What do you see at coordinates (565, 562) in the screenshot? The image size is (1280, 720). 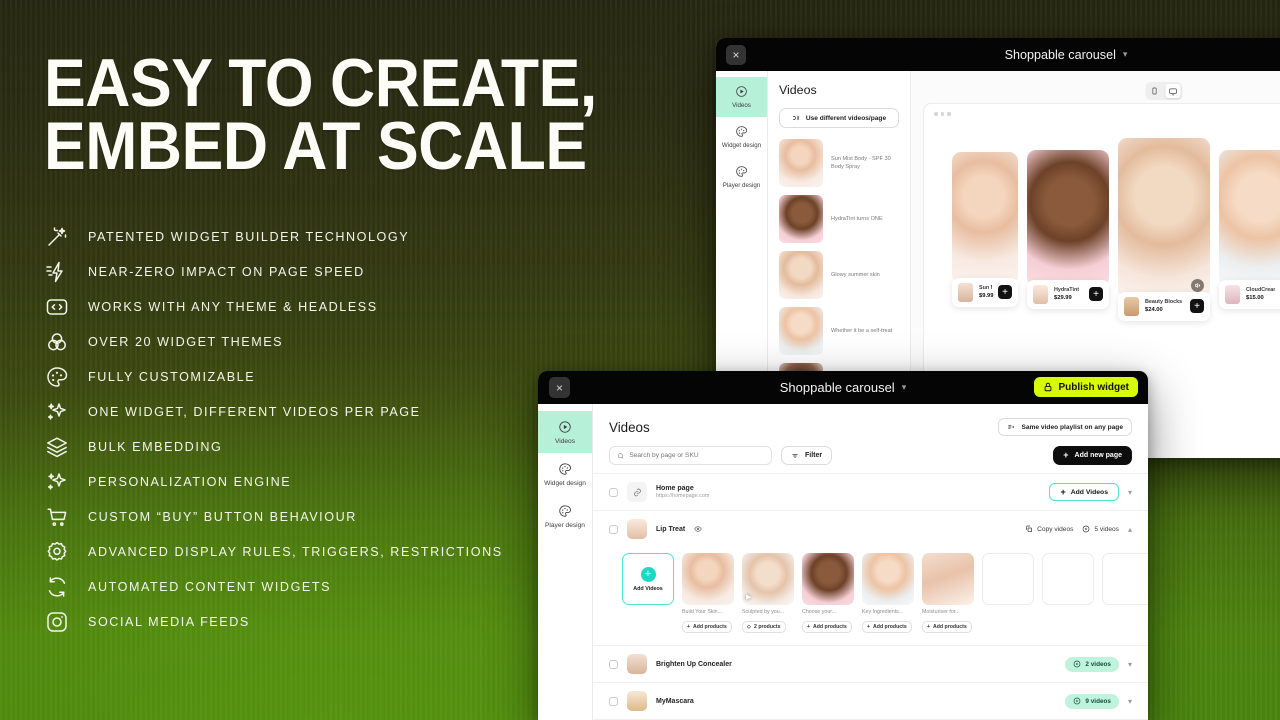 I see `front-sidebar: Videos Widget design Player design` at bounding box center [565, 562].